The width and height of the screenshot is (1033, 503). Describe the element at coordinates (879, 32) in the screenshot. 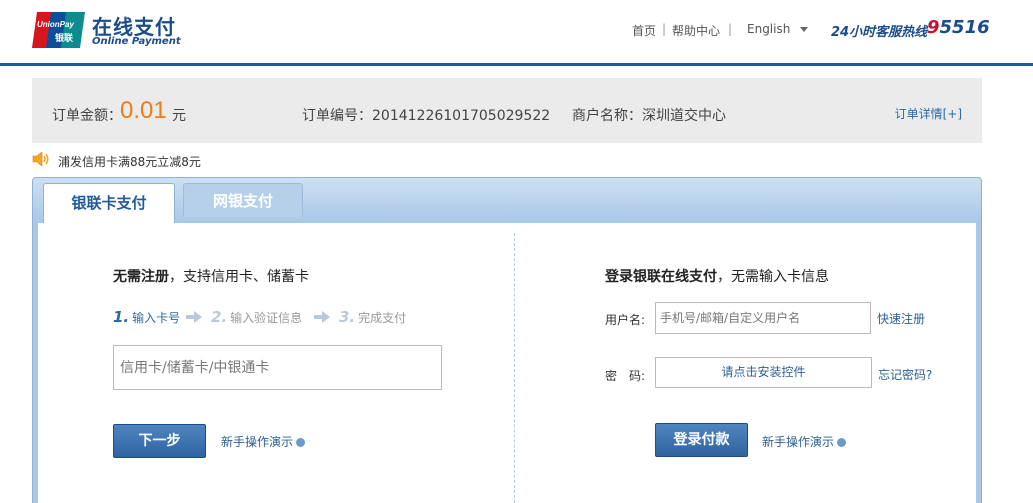

I see `hotline-label: 24小时客服热线` at that location.